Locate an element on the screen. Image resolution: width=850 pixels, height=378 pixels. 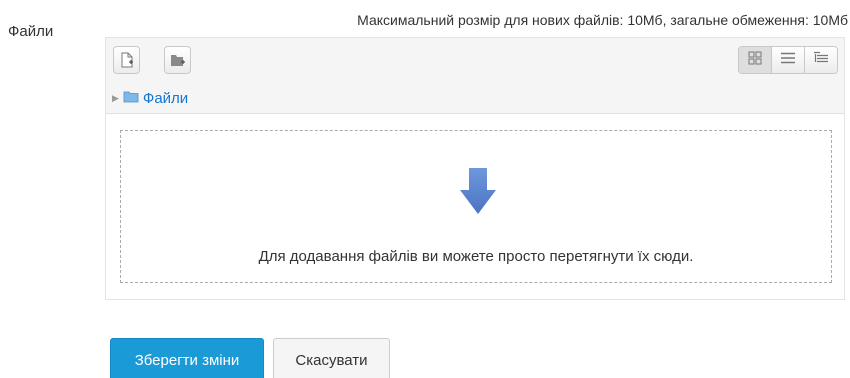
icons-view-button is located at coordinates (755, 60).